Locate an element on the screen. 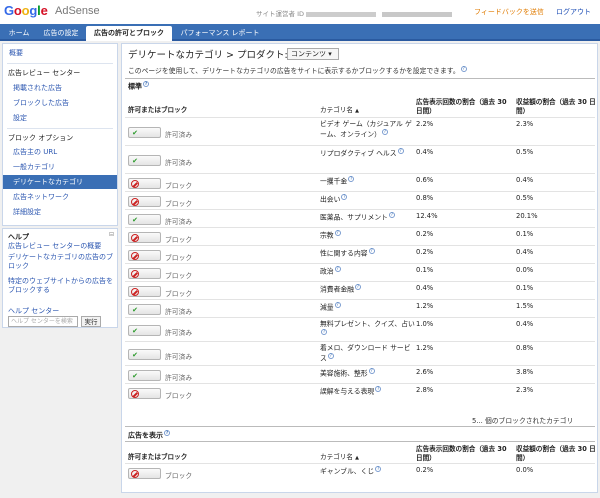  help-center-label: ヘルプ センター is located at coordinates (33, 311).